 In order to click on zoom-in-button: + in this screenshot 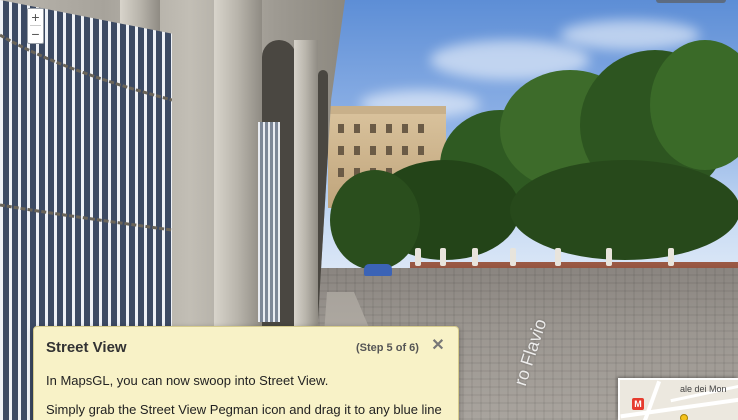, I will do `click(35, 17)`.